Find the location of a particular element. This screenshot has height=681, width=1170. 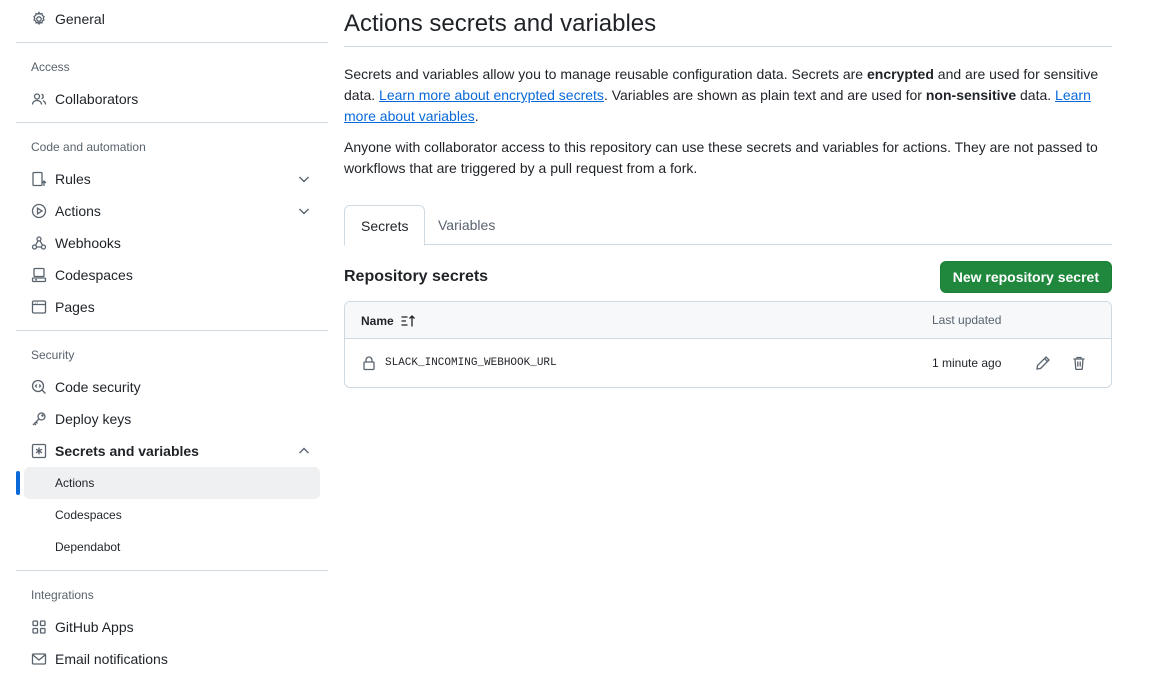

sidebar-item-label: Deploy keys is located at coordinates (93, 419).